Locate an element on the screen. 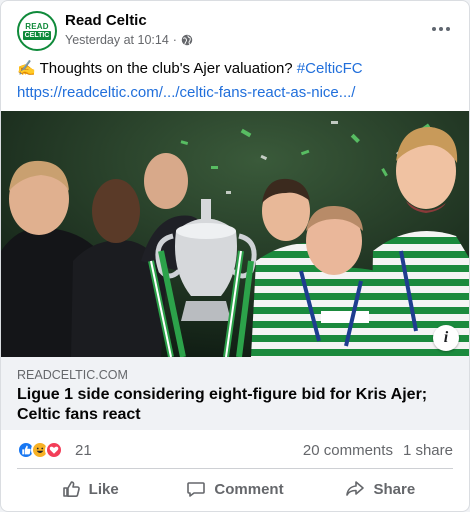 The width and height of the screenshot is (470, 512). globe-icon is located at coordinates (187, 40).